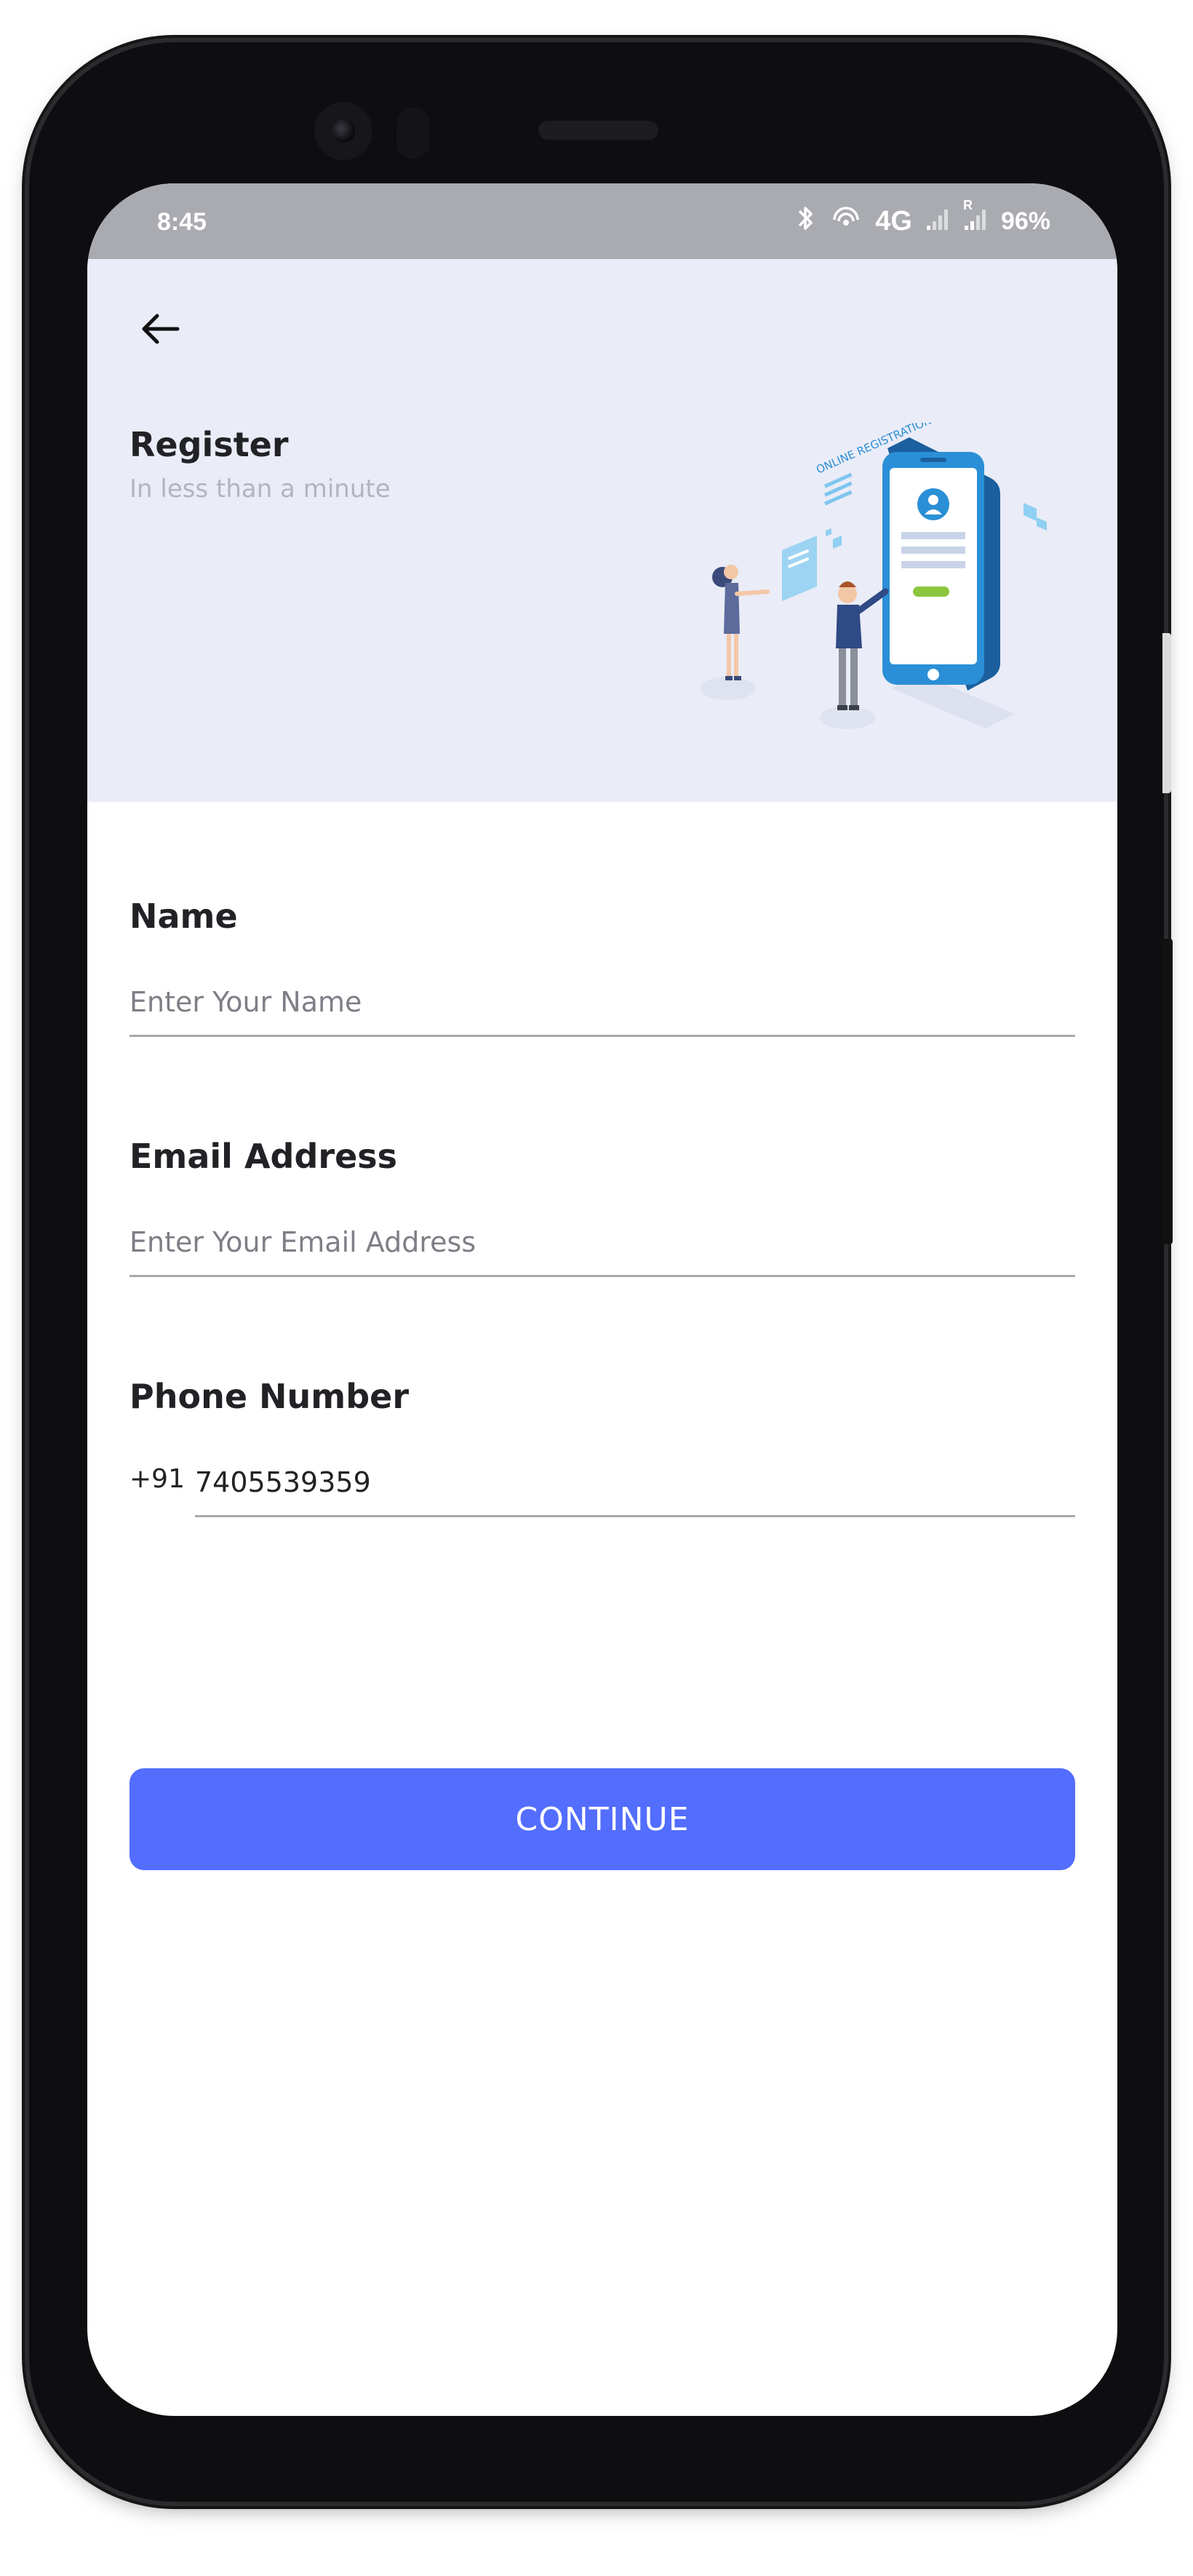 Image resolution: width=1193 pixels, height=2576 pixels. I want to click on hotspot-icon, so click(846, 221).